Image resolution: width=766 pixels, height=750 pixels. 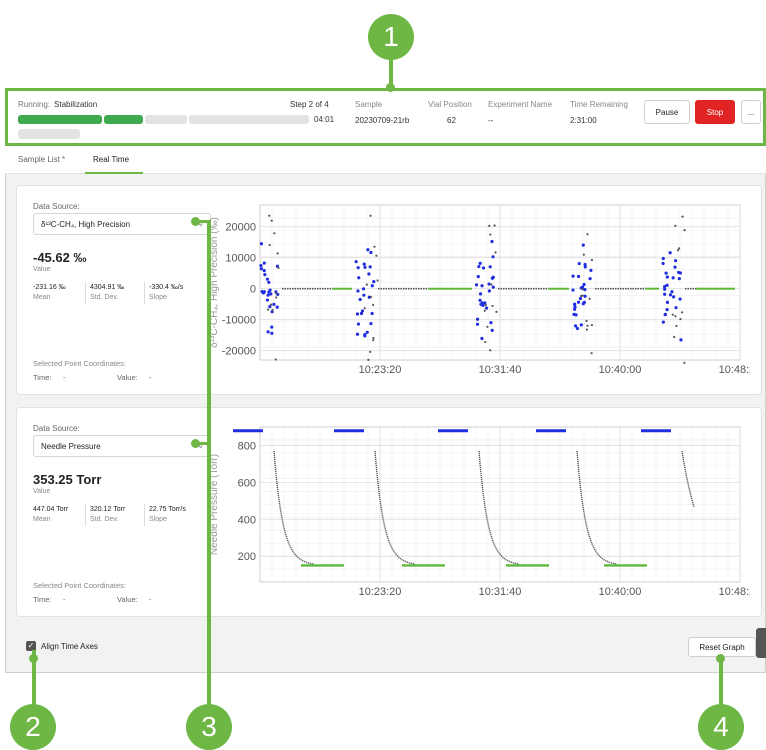 I want to click on y-tick-label: 10000, so click(x=240, y=259).